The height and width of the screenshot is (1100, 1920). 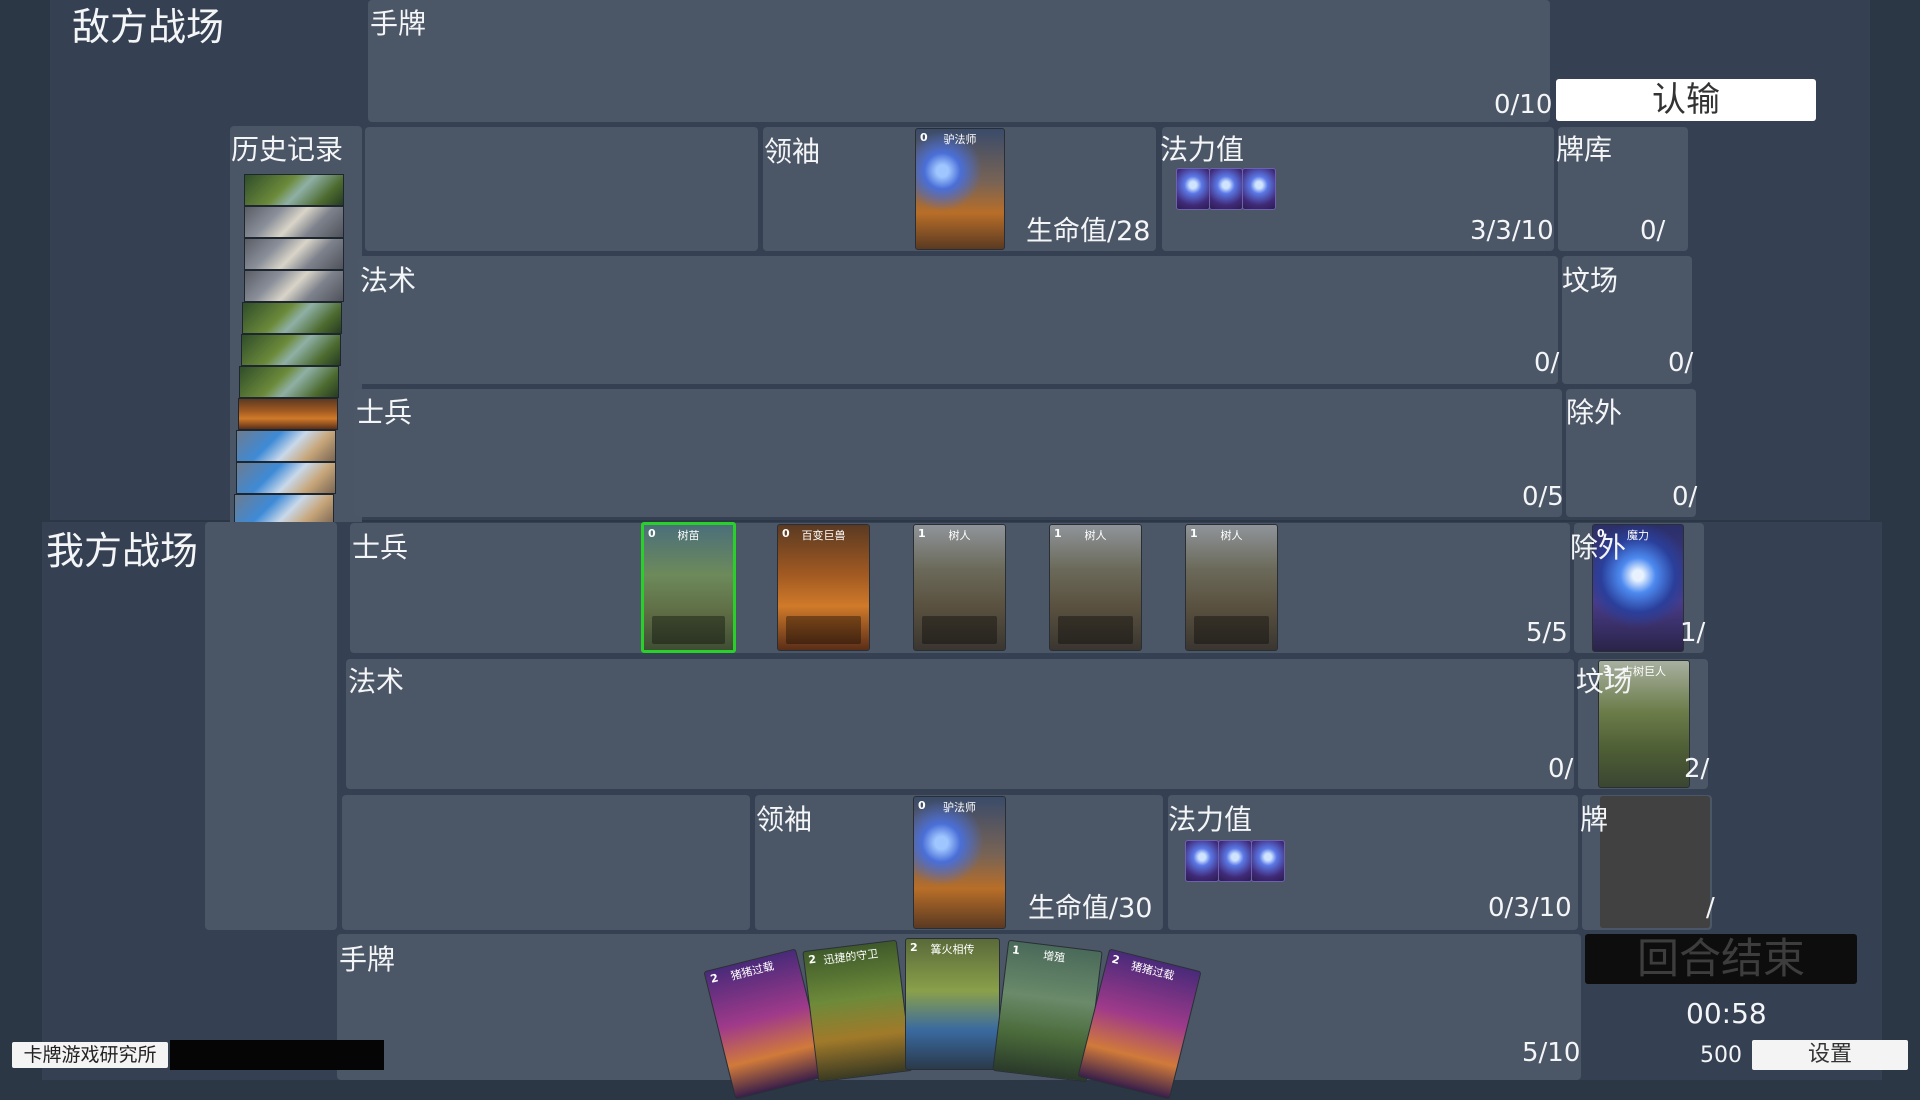 What do you see at coordinates (959, 862) in the screenshot?
I see `player-leader-card: 0 驴法师` at bounding box center [959, 862].